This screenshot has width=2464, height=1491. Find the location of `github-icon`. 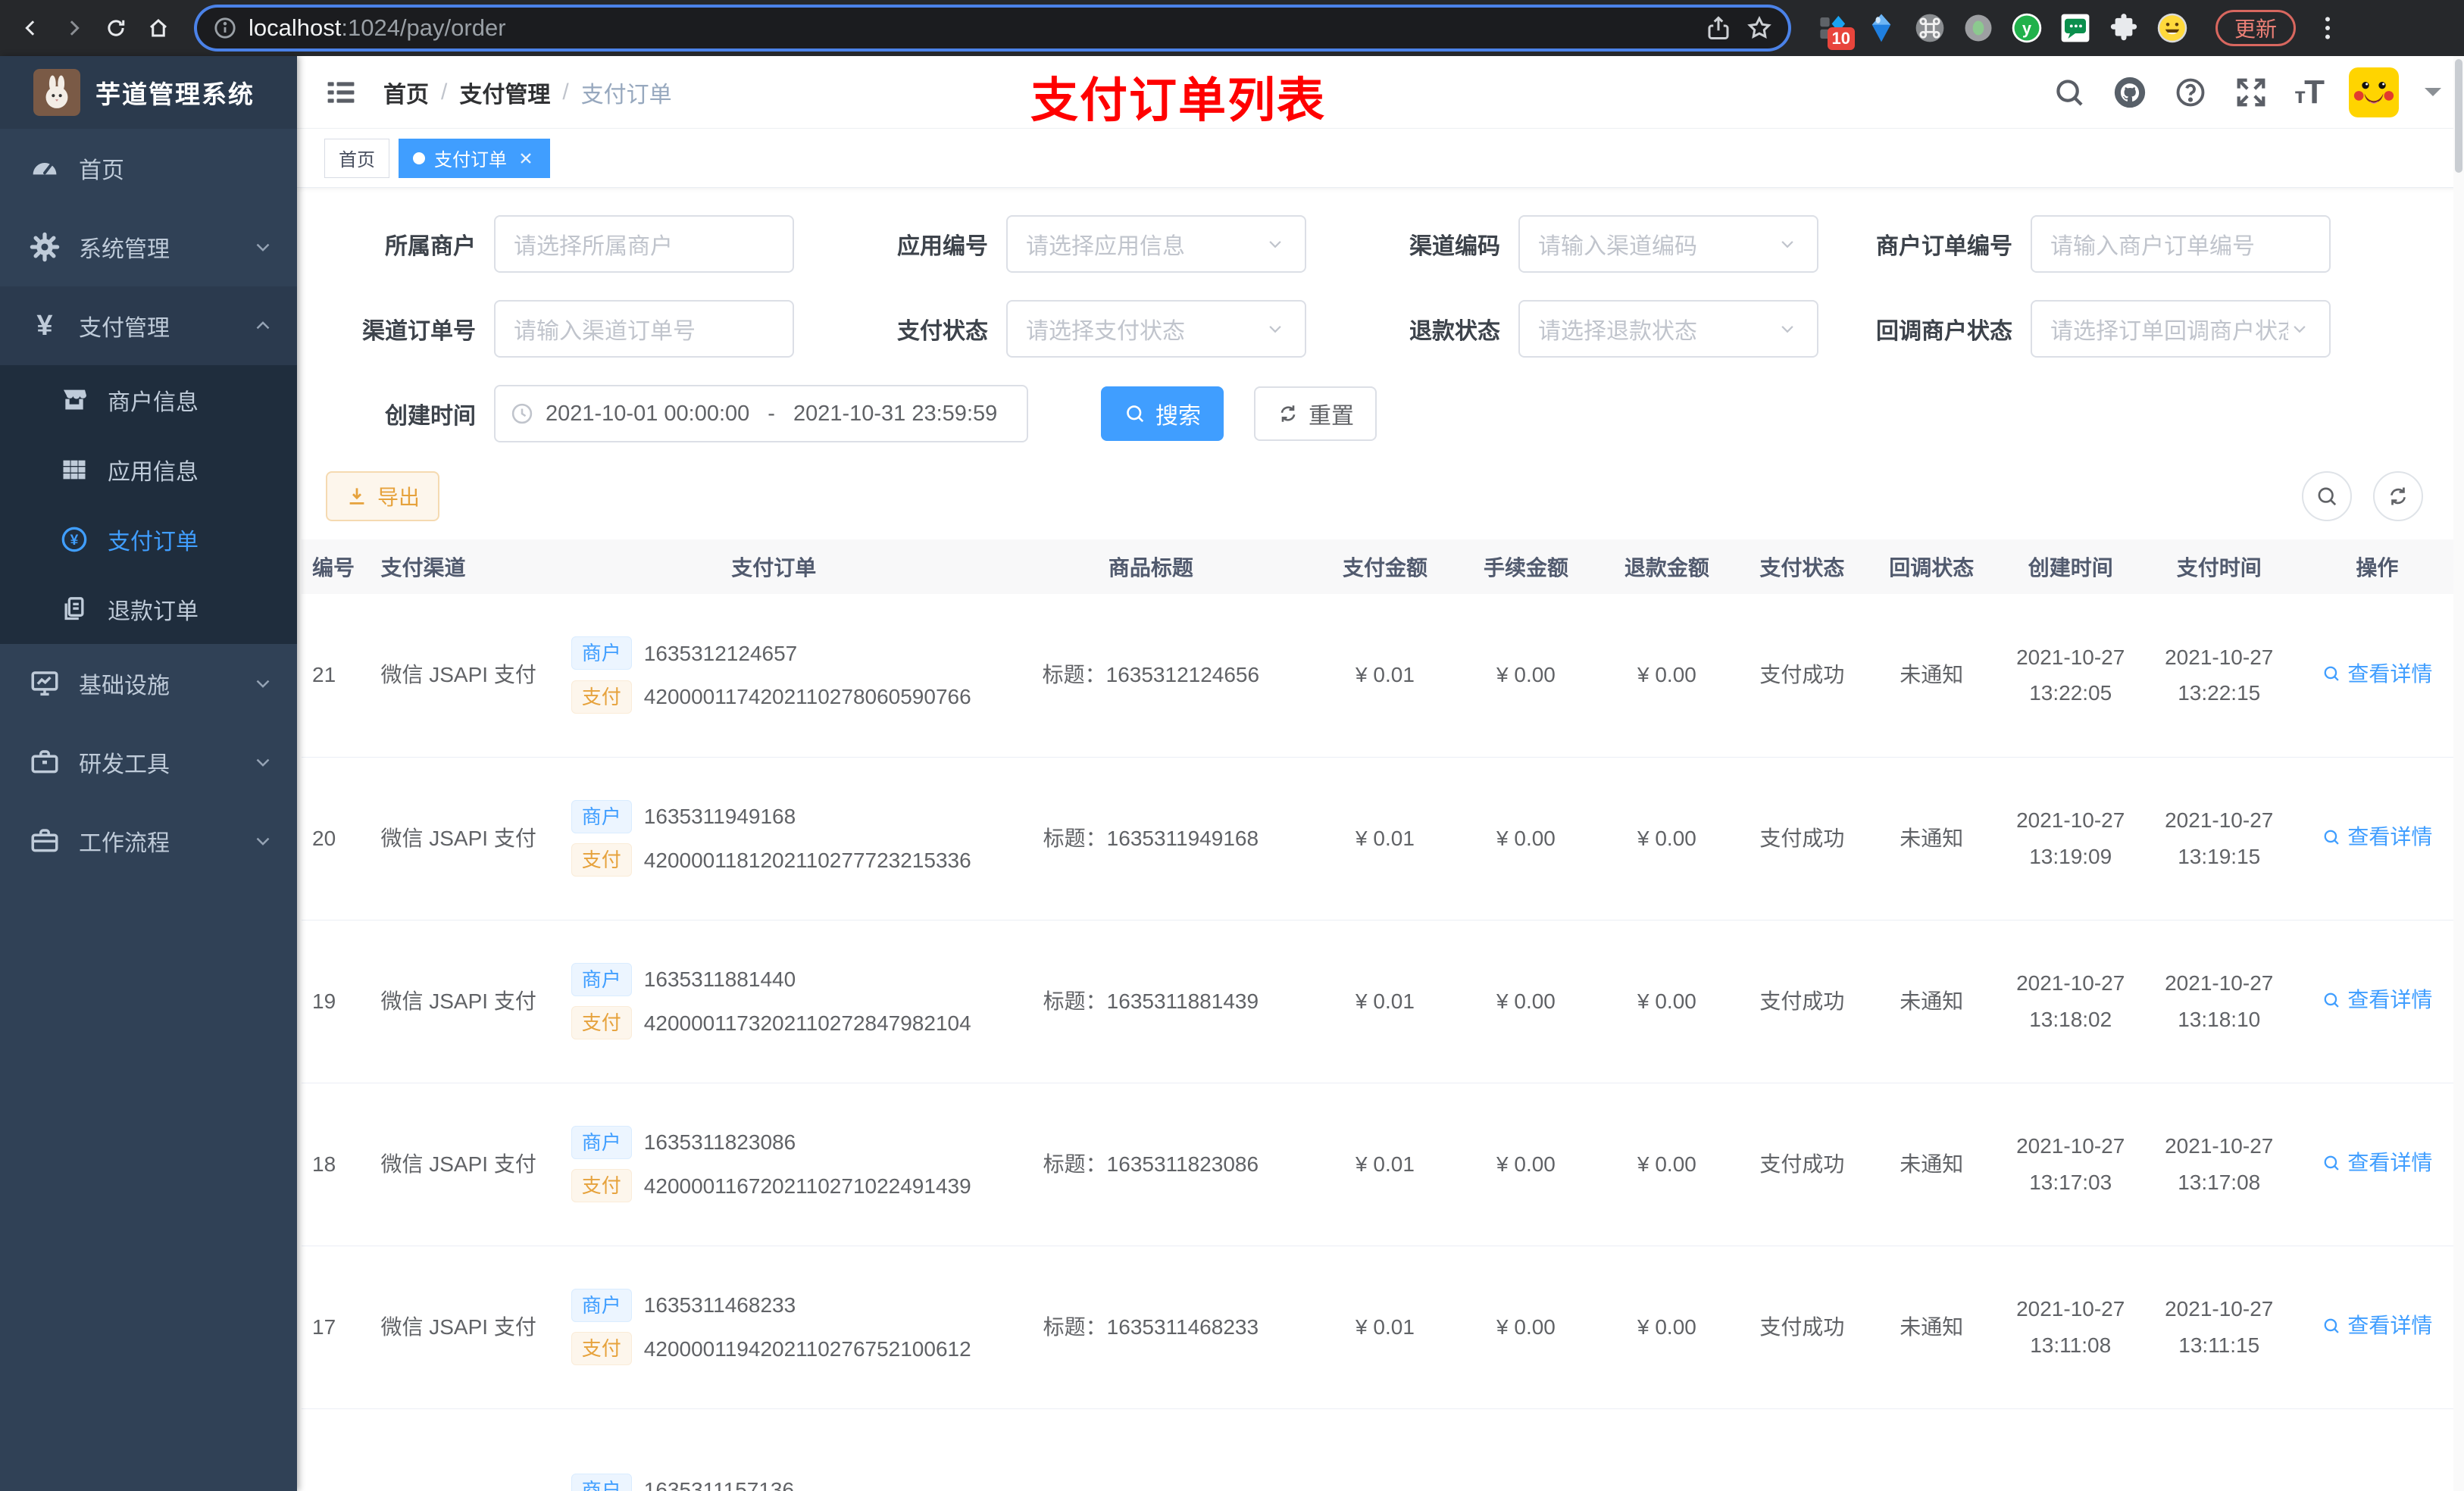

github-icon is located at coordinates (2129, 92).